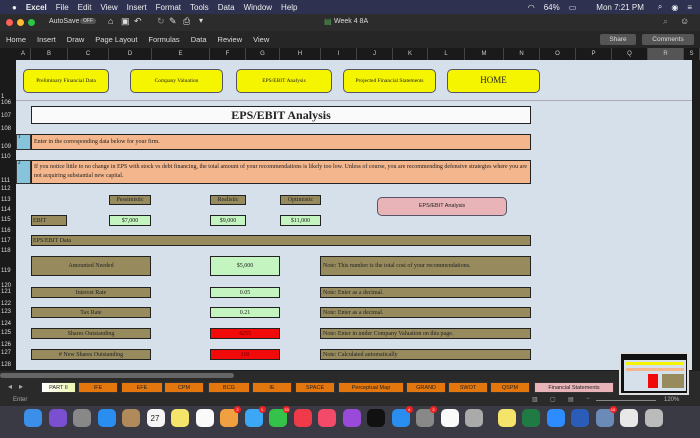 Image resolution: width=700 pixels, height=438 pixels. Describe the element at coordinates (155, 418) in the screenshot. I see `calendar-dock-icon: 27` at that location.